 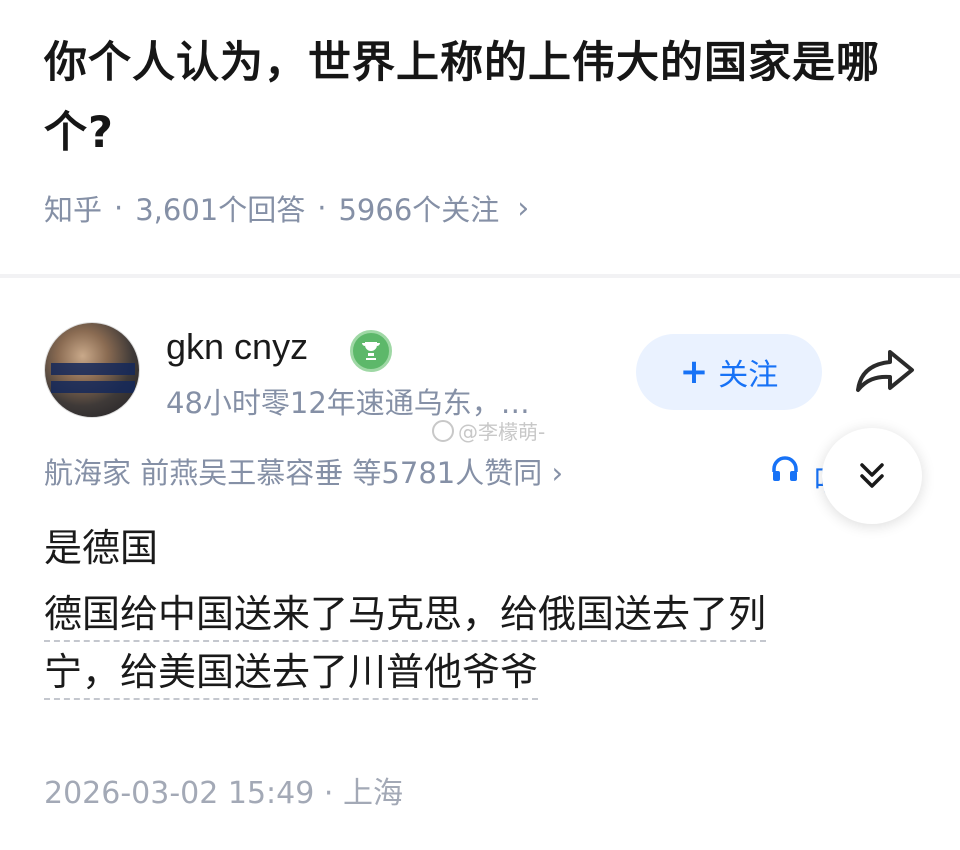 What do you see at coordinates (443, 430) in the screenshot?
I see `weibo-icon` at bounding box center [443, 430].